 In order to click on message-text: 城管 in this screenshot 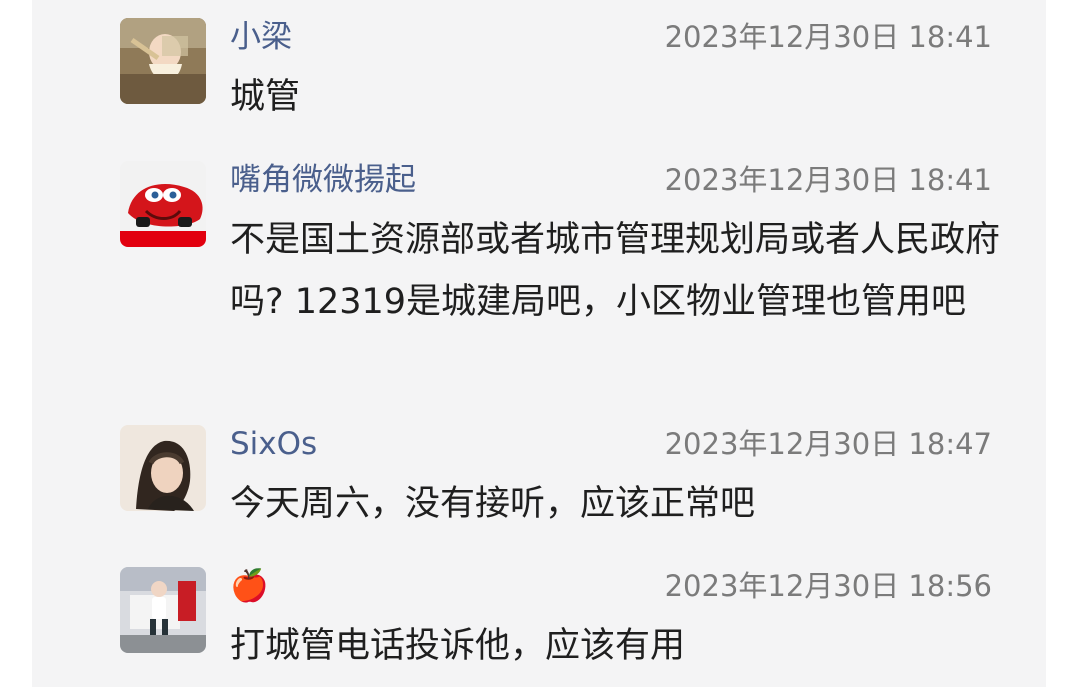, I will do `click(265, 97)`.